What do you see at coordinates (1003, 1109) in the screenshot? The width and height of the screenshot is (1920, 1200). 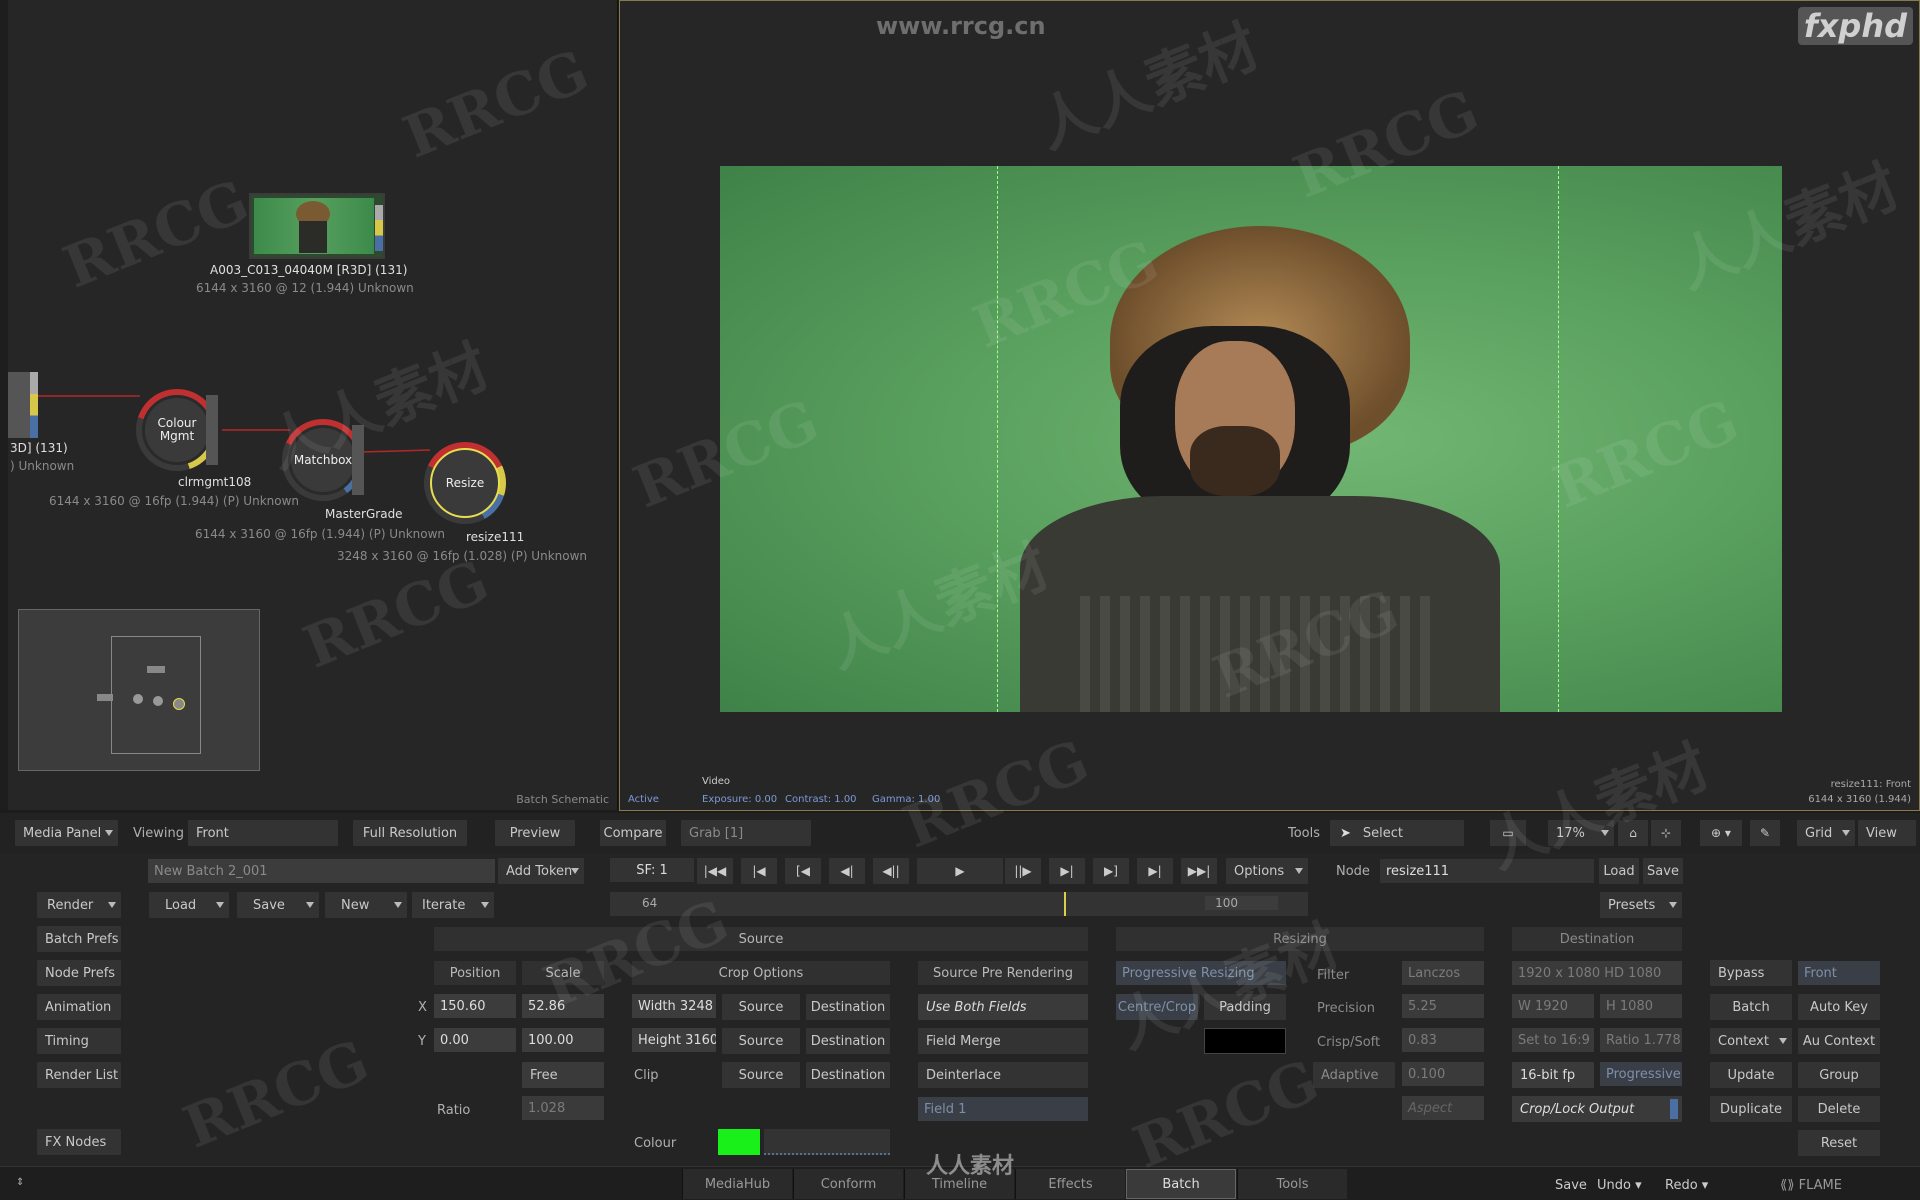 I see `field1-field: Field 1` at bounding box center [1003, 1109].